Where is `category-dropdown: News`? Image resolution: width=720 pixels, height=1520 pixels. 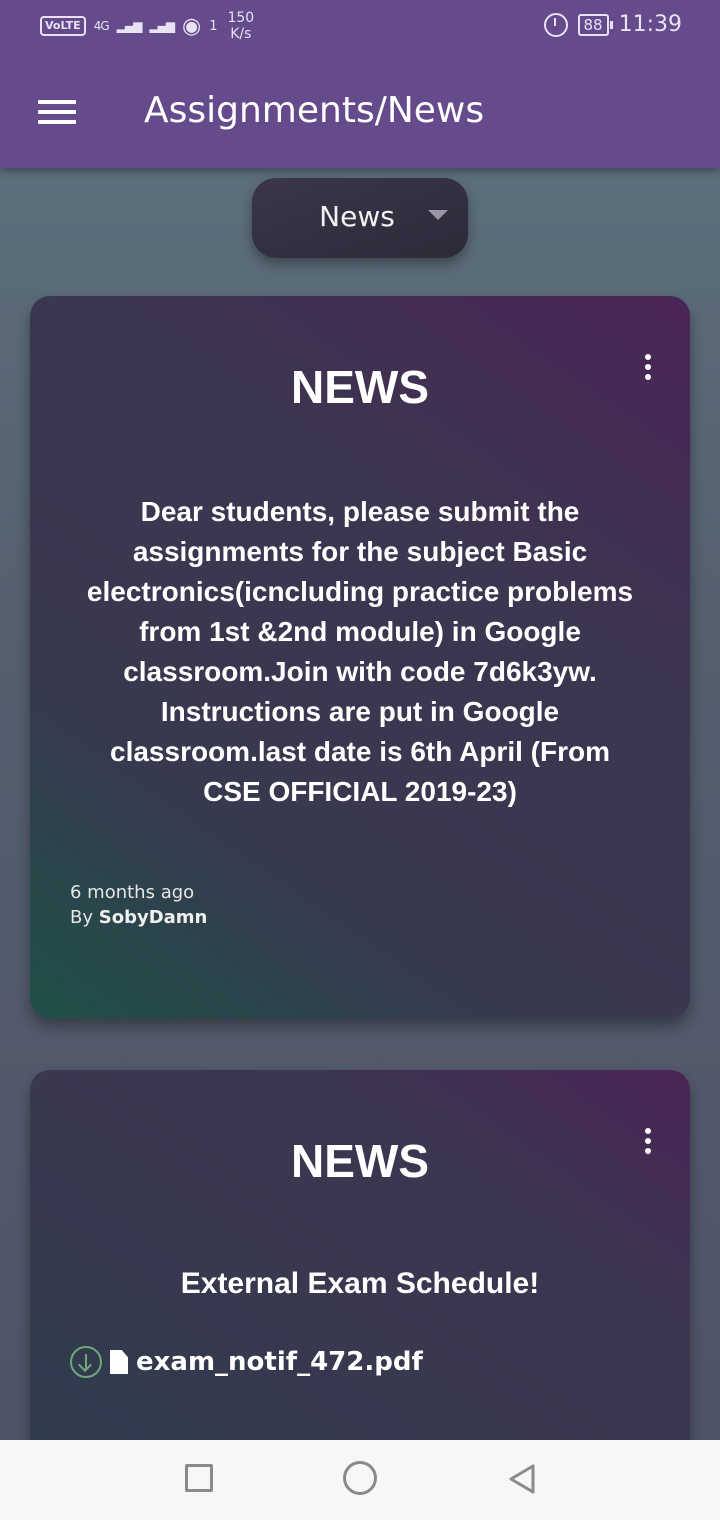
category-dropdown: News is located at coordinates (360, 218).